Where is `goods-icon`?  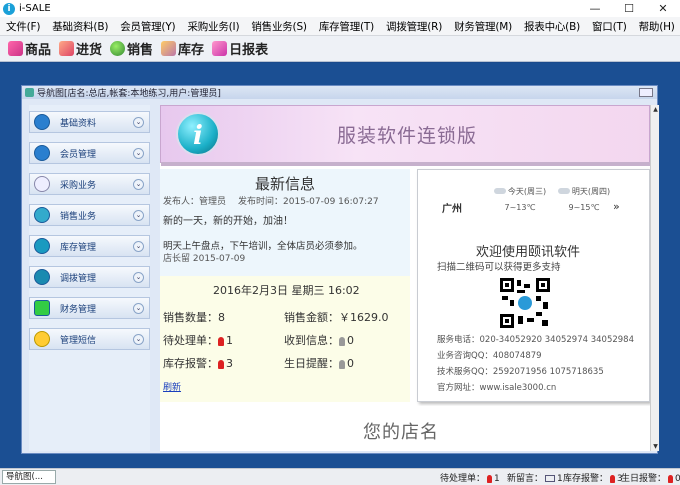
goods-icon is located at coordinates (15, 48).